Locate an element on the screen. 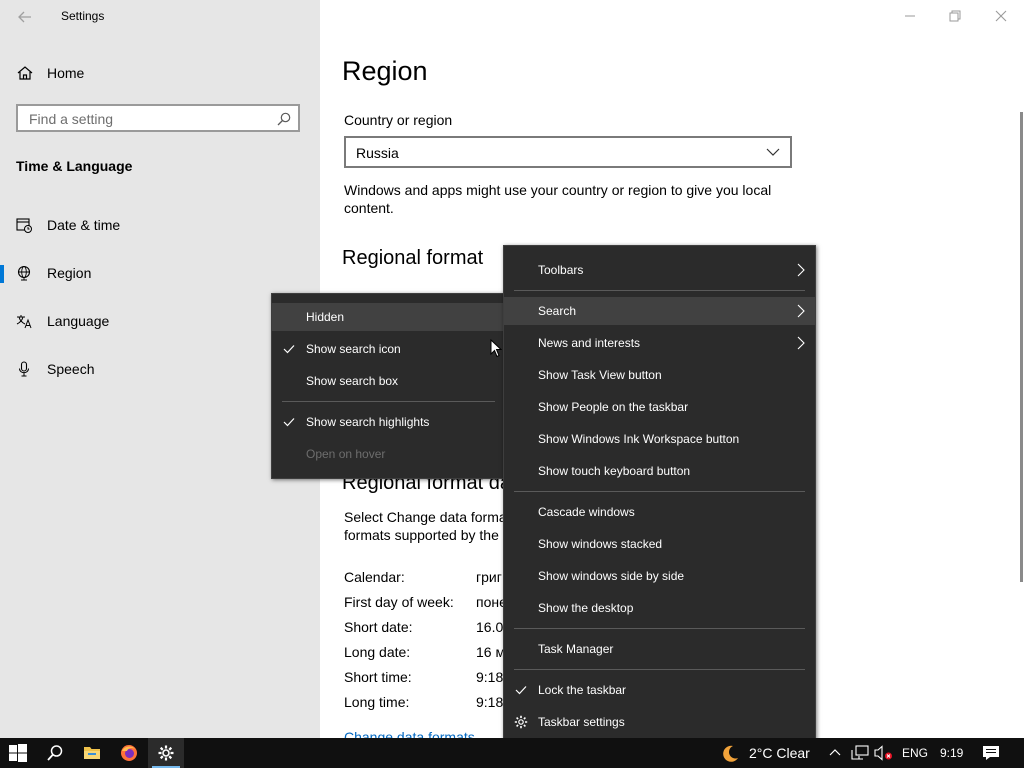 This screenshot has height=768, width=1024. file-explorer-button is located at coordinates (92, 753).